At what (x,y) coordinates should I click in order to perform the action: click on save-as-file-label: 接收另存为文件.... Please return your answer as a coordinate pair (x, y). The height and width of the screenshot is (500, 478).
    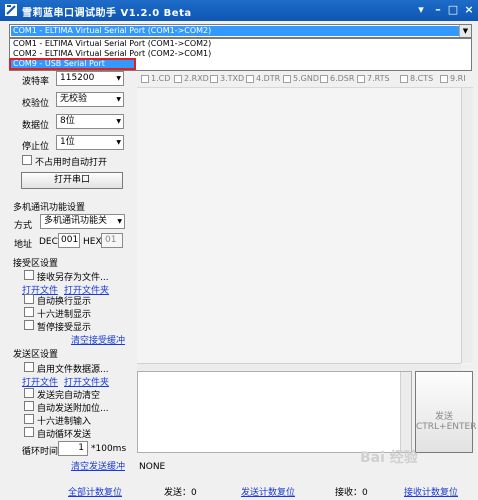
    Looking at the image, I should click on (73, 278).